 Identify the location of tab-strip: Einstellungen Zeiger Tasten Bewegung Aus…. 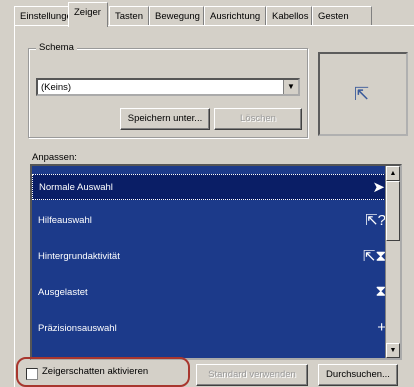
(207, 13).